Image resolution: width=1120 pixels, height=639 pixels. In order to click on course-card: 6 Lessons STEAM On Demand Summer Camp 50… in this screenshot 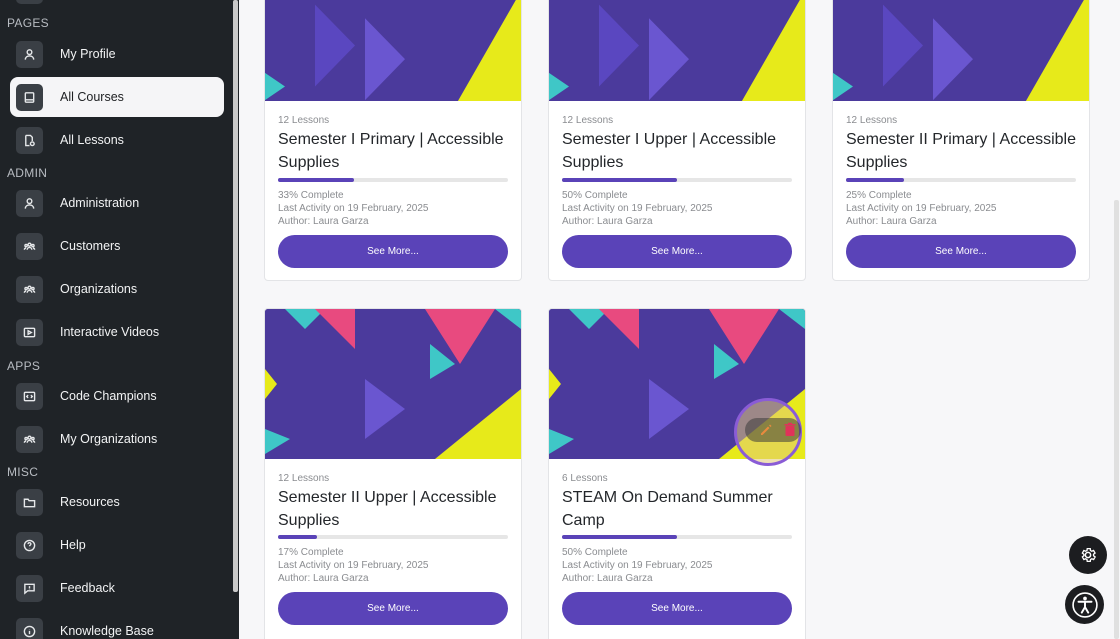, I will do `click(677, 473)`.